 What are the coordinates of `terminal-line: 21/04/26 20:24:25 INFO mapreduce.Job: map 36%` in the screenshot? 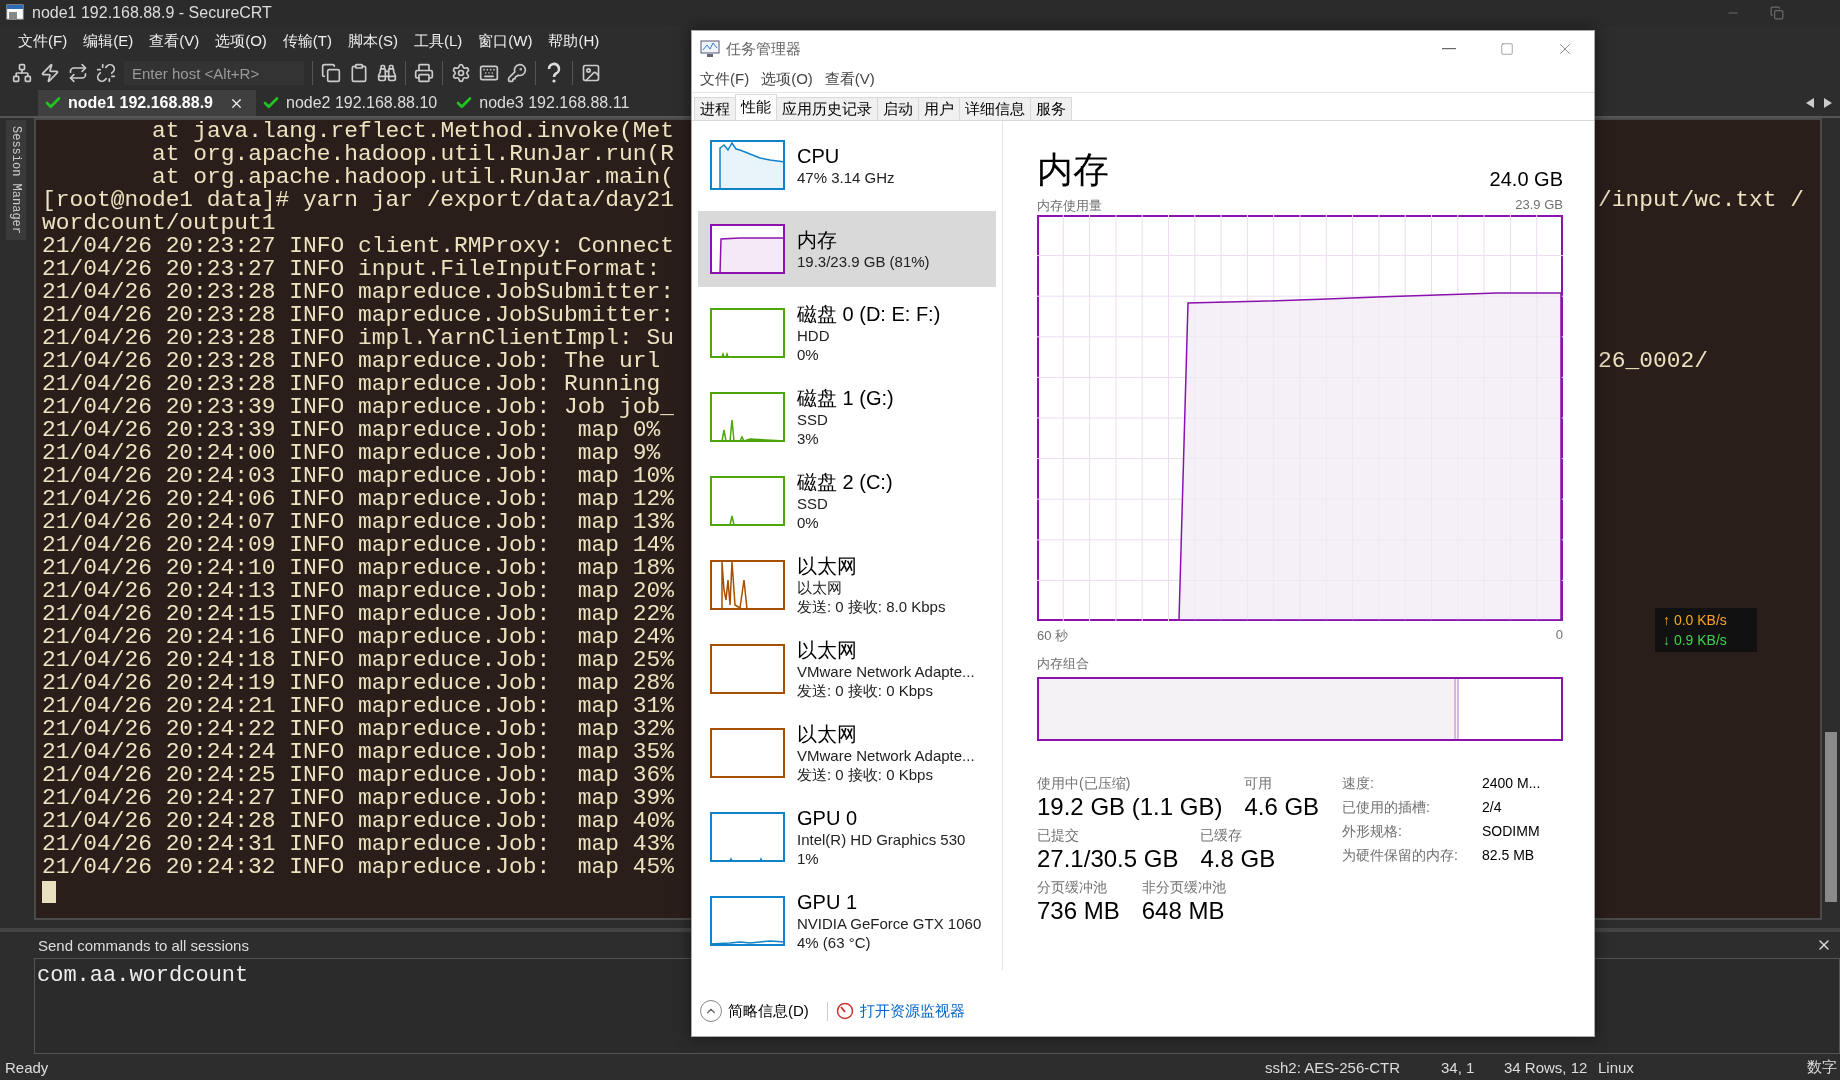 It's located at (358, 775).